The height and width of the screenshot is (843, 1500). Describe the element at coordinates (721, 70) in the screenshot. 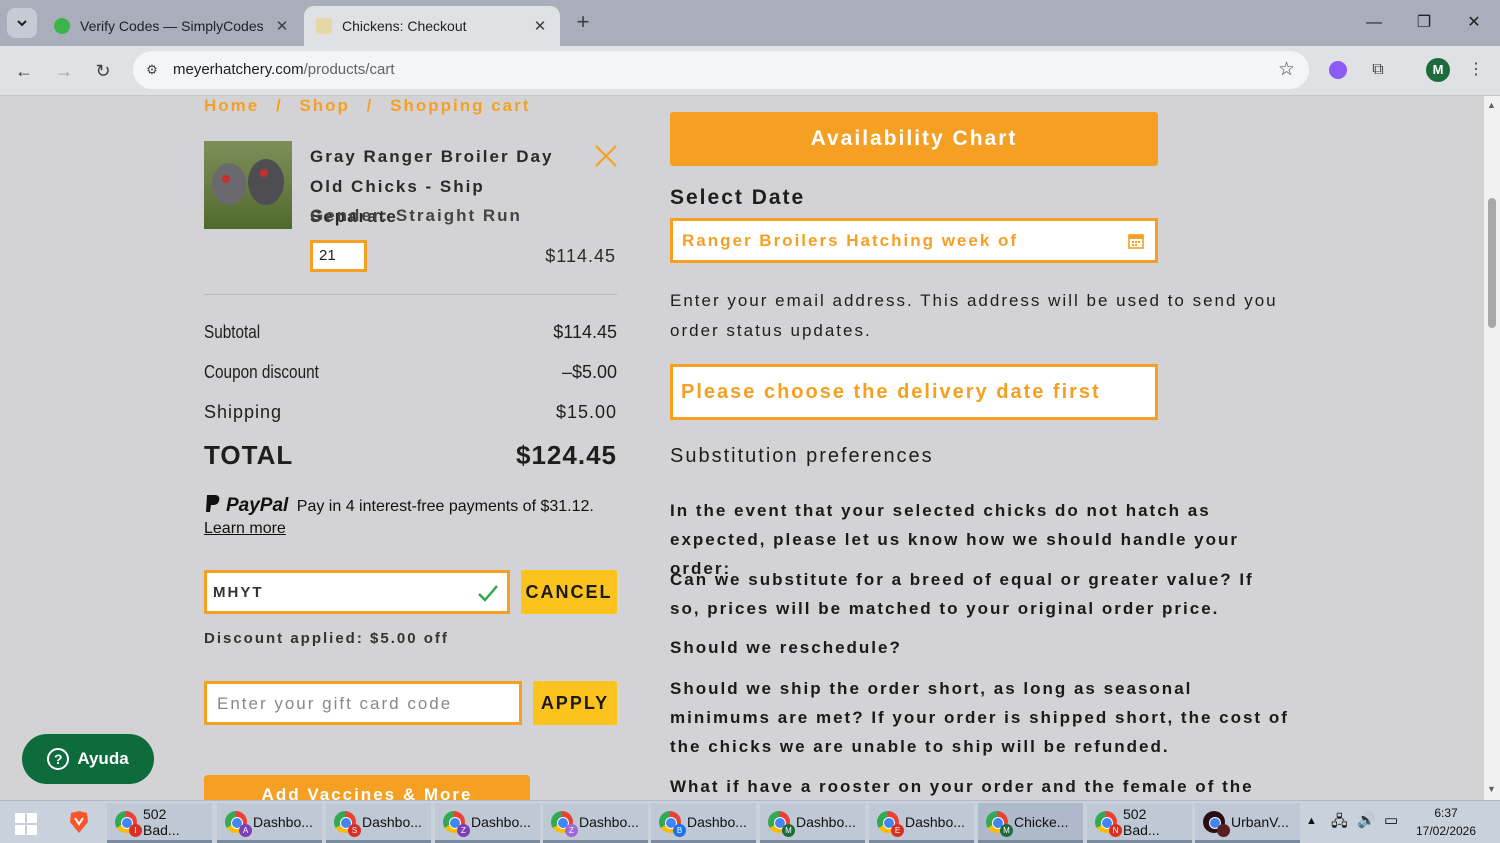

I see `address-bar: ⚙ meyerhatchery.com/products/cart ☆` at that location.